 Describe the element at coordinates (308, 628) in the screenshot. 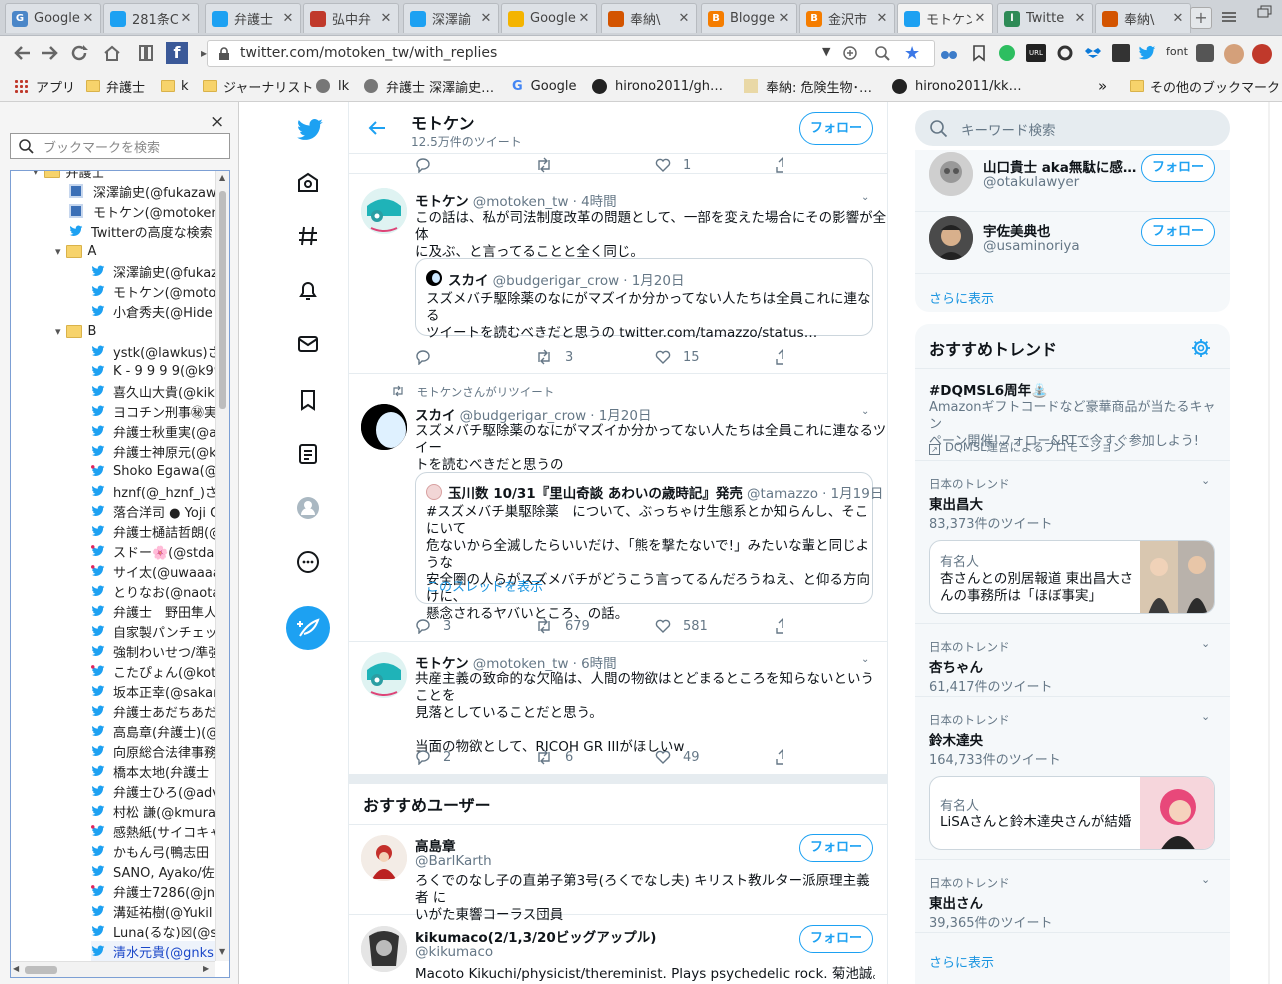

I see `compose-tweet-button` at that location.